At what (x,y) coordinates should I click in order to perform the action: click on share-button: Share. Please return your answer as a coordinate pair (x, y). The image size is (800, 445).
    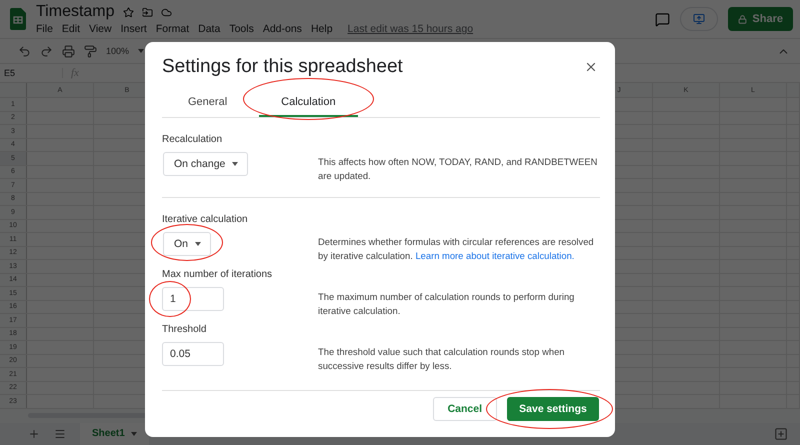
    Looking at the image, I should click on (760, 19).